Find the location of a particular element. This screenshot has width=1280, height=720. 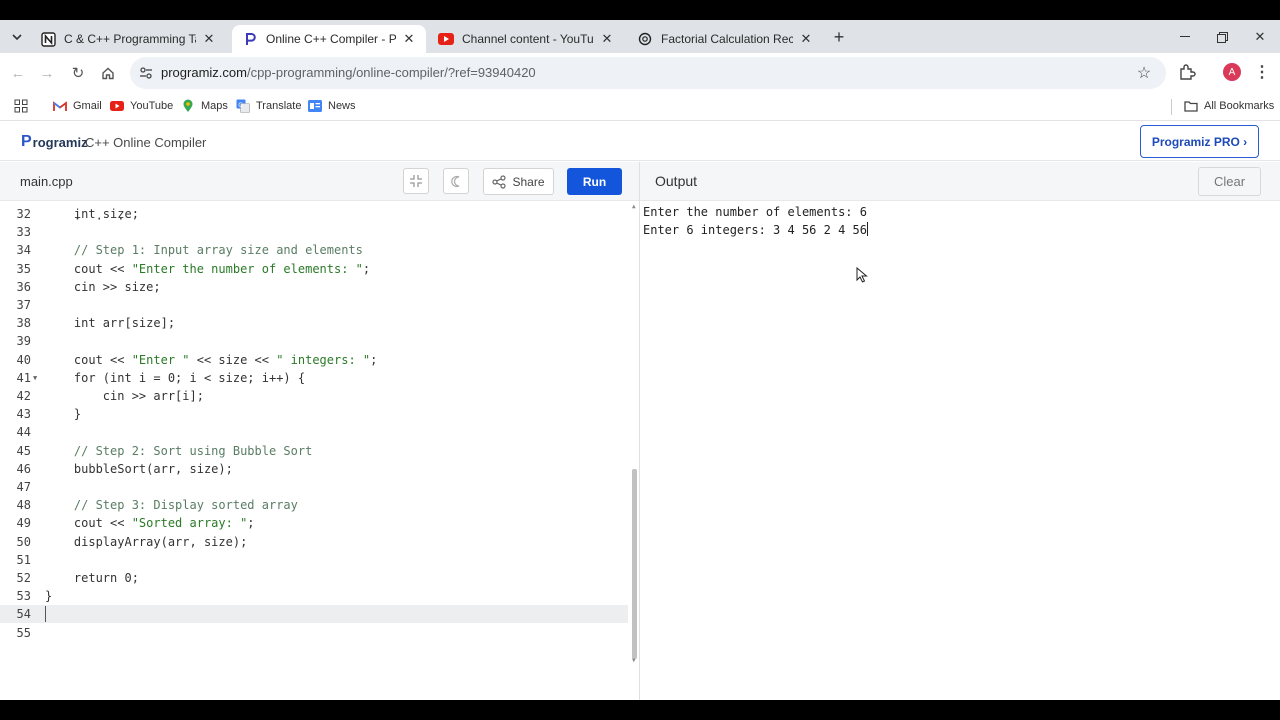

text-cursor is located at coordinates (867, 229).